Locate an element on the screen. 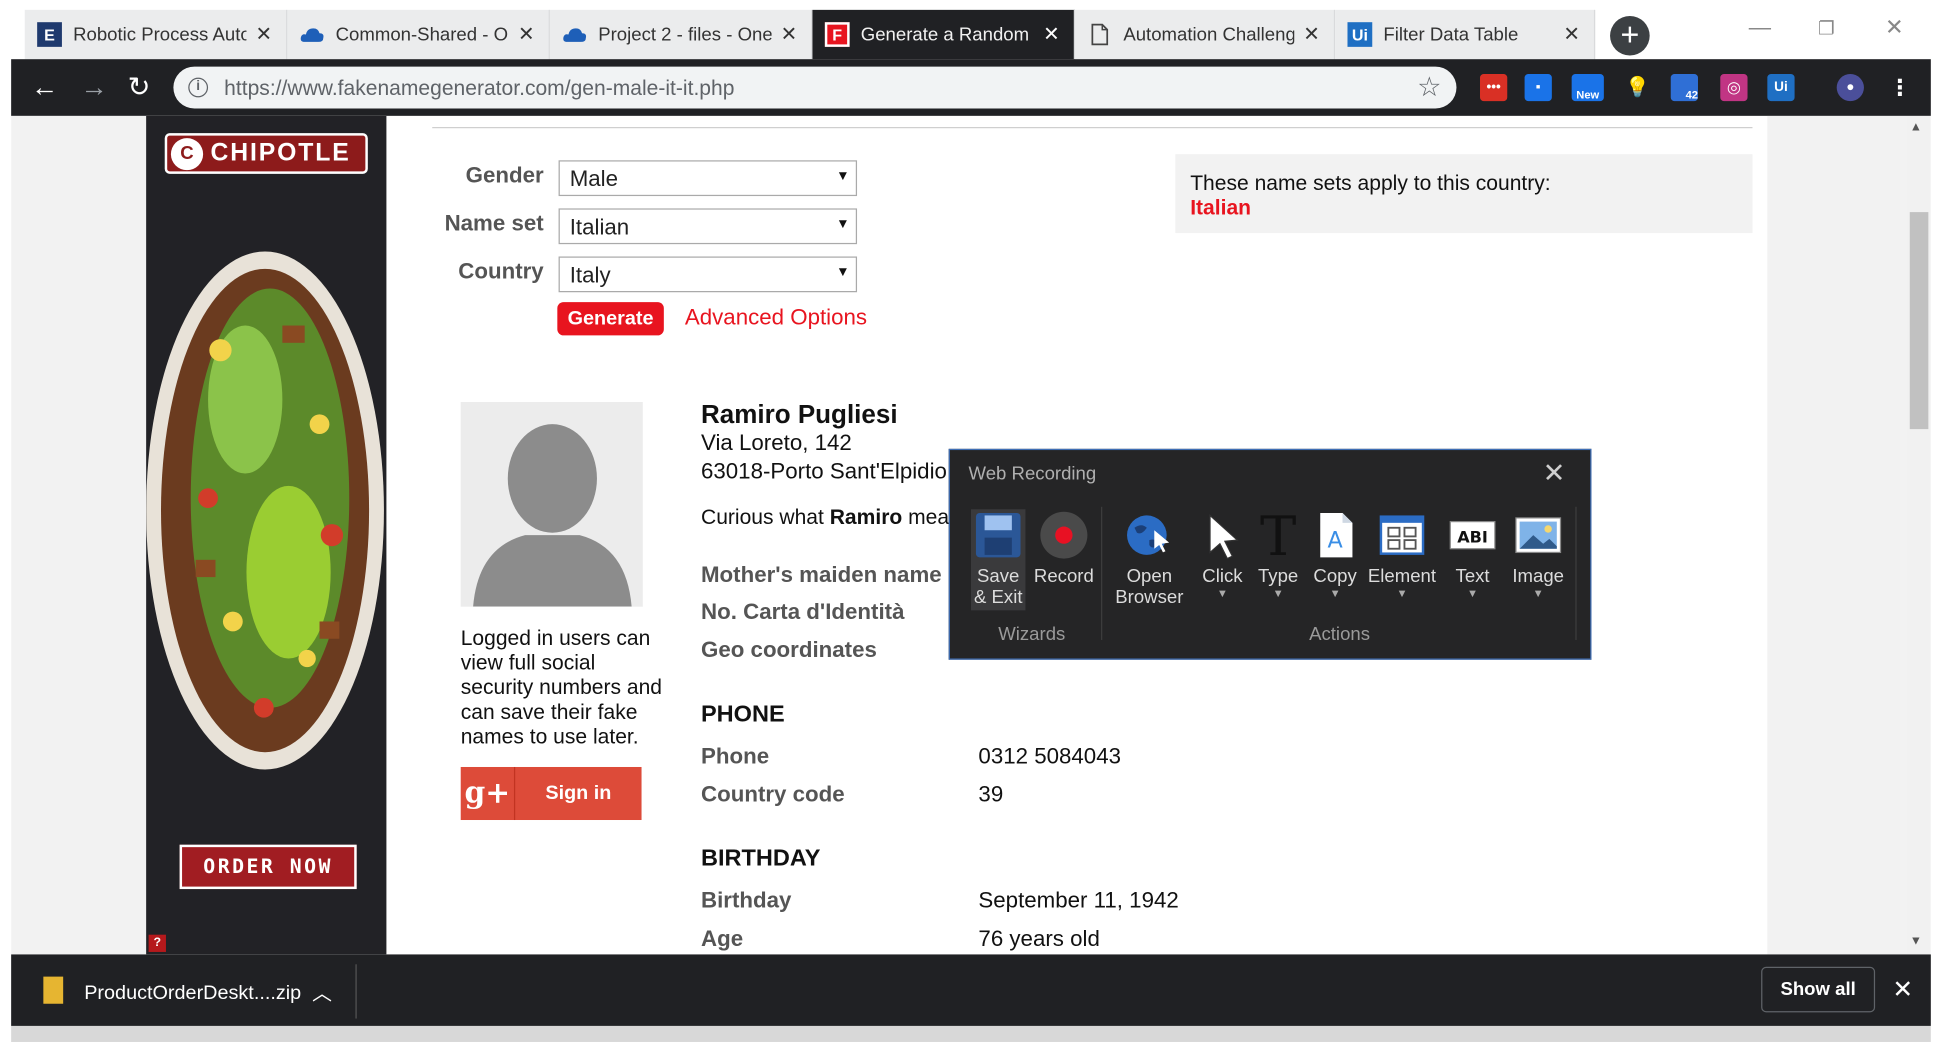 The width and height of the screenshot is (1942, 1042). gender-select: Male ▼ is located at coordinates (708, 178).